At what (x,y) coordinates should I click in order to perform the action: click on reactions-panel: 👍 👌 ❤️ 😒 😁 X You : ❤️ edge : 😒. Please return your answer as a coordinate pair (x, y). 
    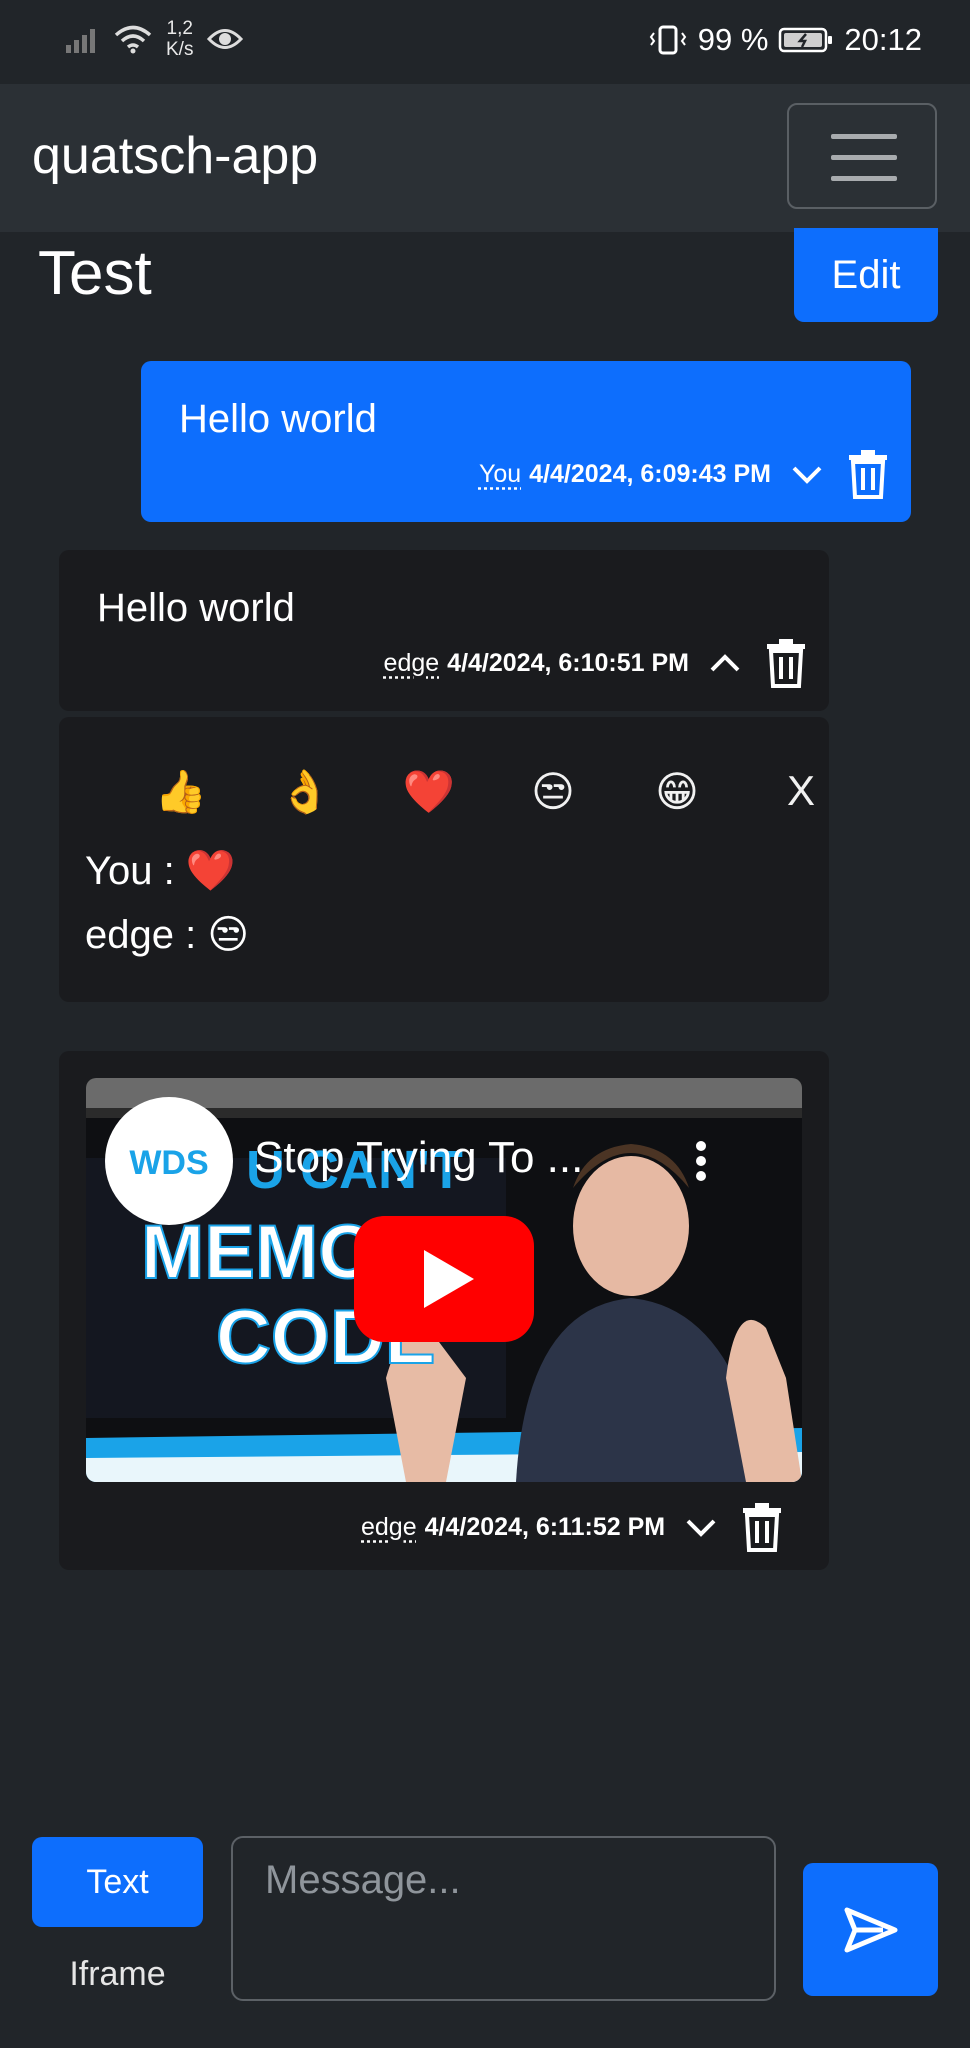
    Looking at the image, I should click on (444, 859).